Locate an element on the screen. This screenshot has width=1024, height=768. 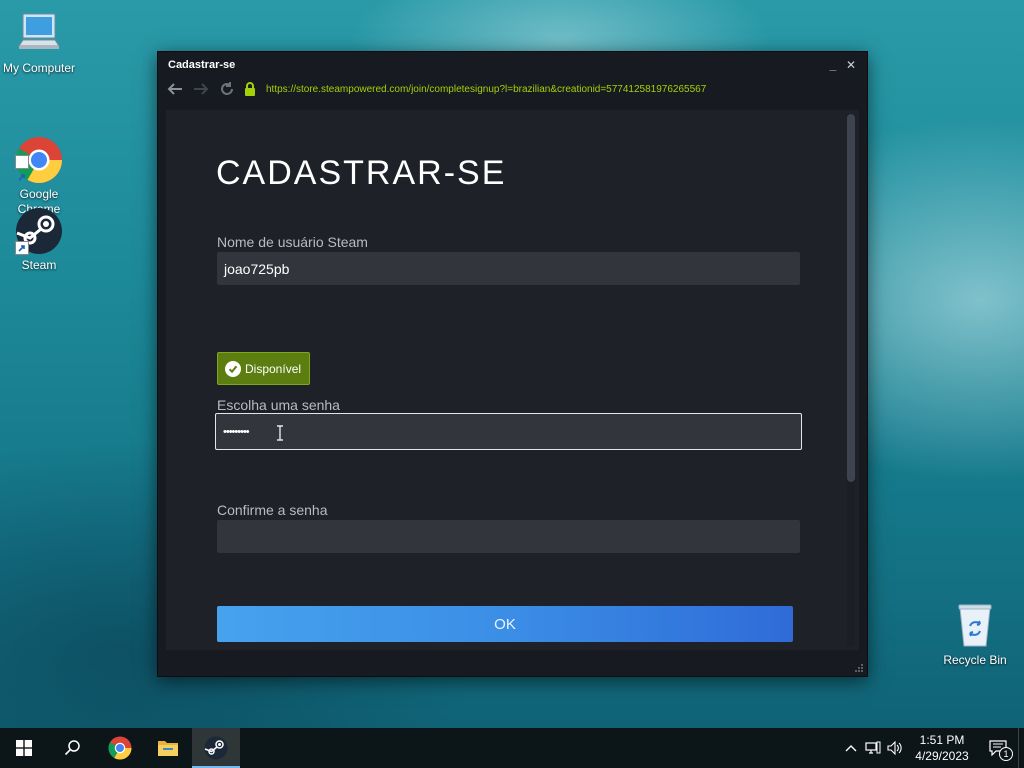
show-desktop-button is located at coordinates (1021, 748).